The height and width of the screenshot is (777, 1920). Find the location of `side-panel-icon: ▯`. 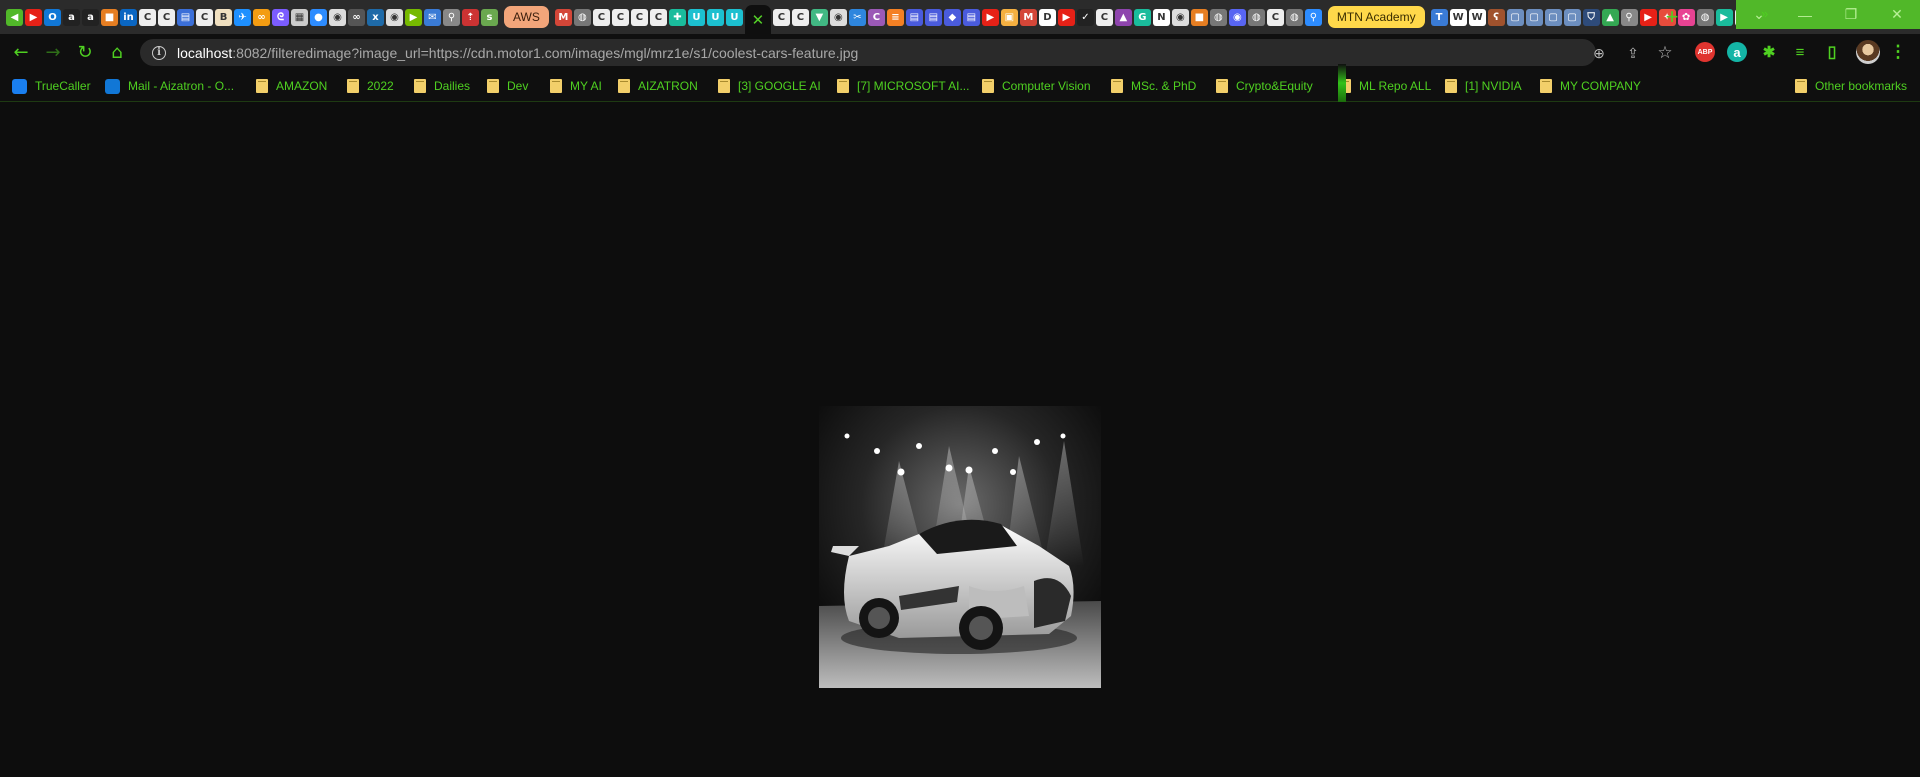

side-panel-icon: ▯ is located at coordinates (1832, 52).